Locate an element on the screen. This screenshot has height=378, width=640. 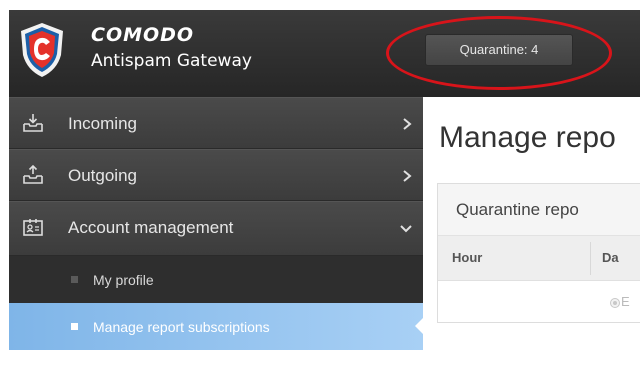
comodo-shield-logo-icon is located at coordinates (42, 50).